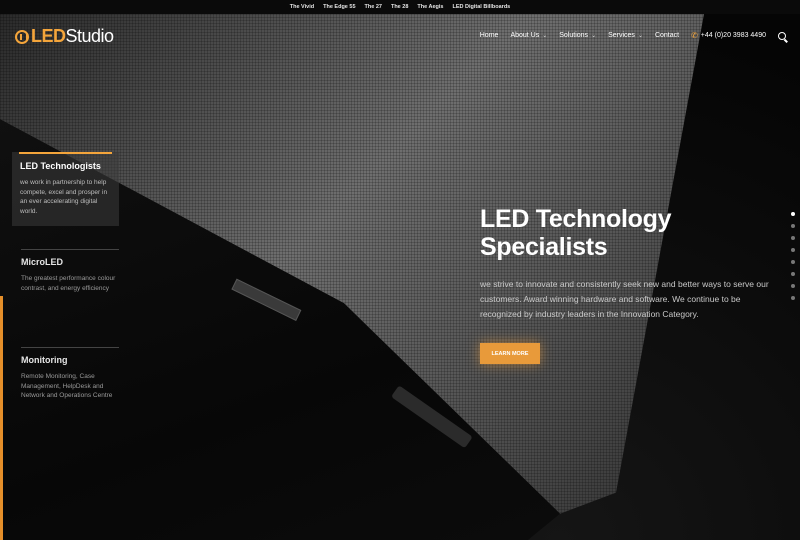 Image resolution: width=800 pixels, height=540 pixels. Describe the element at coordinates (44, 360) in the screenshot. I see `sidebar-item-title: Monitoring` at that location.